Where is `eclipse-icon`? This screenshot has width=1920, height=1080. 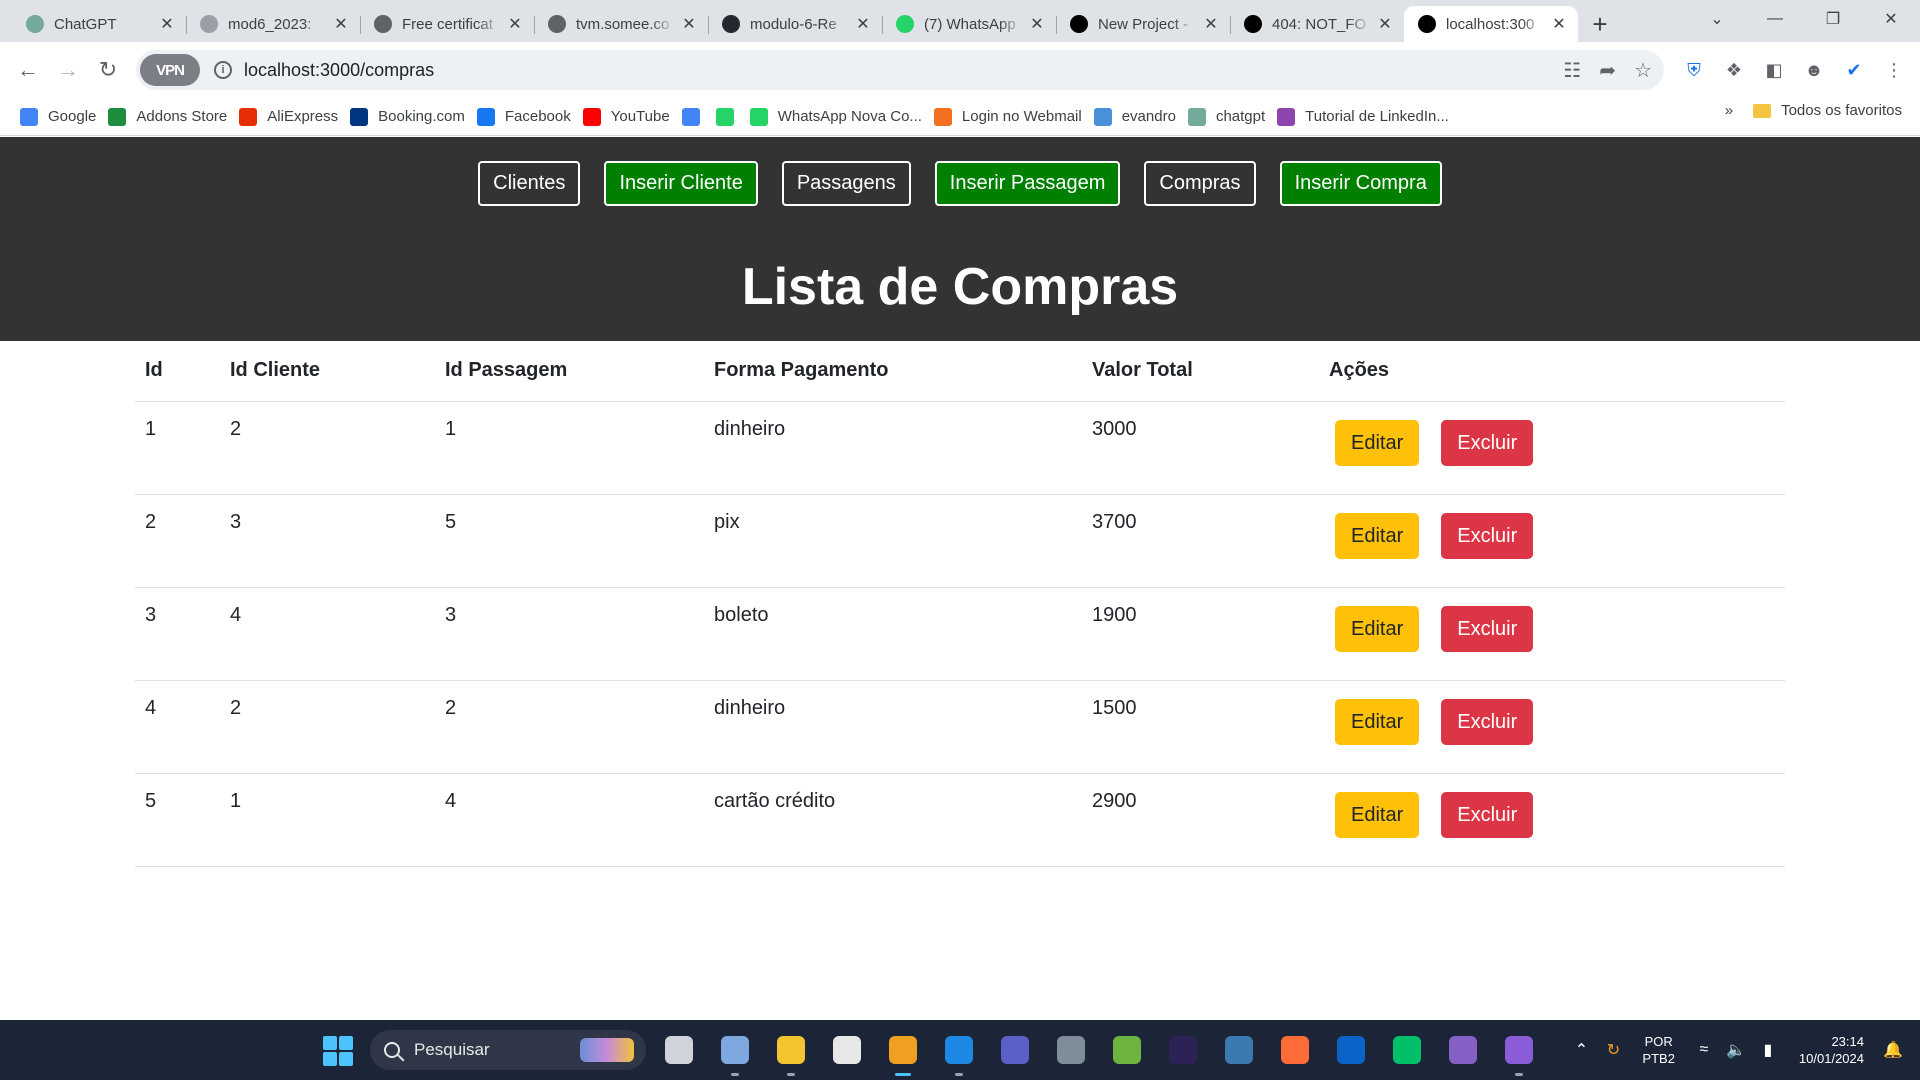 eclipse-icon is located at coordinates (1183, 1050).